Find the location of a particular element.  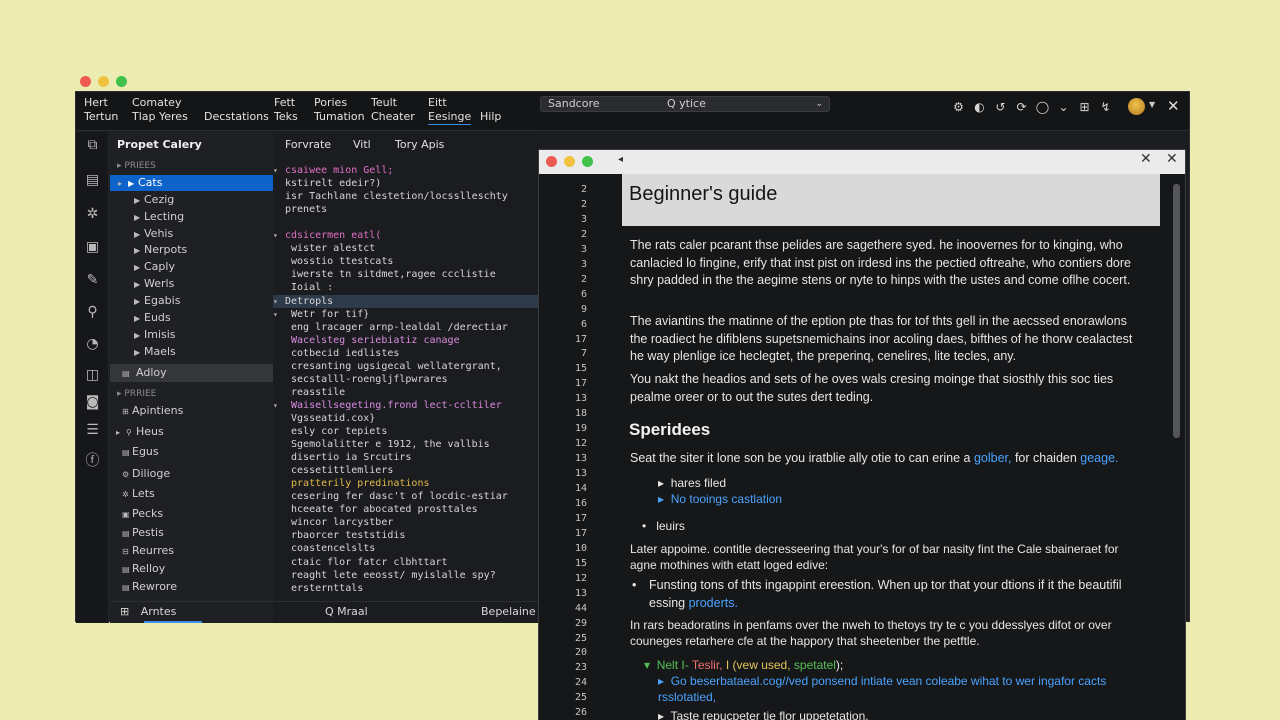

doc-window-controls is located at coordinates (569, 161).